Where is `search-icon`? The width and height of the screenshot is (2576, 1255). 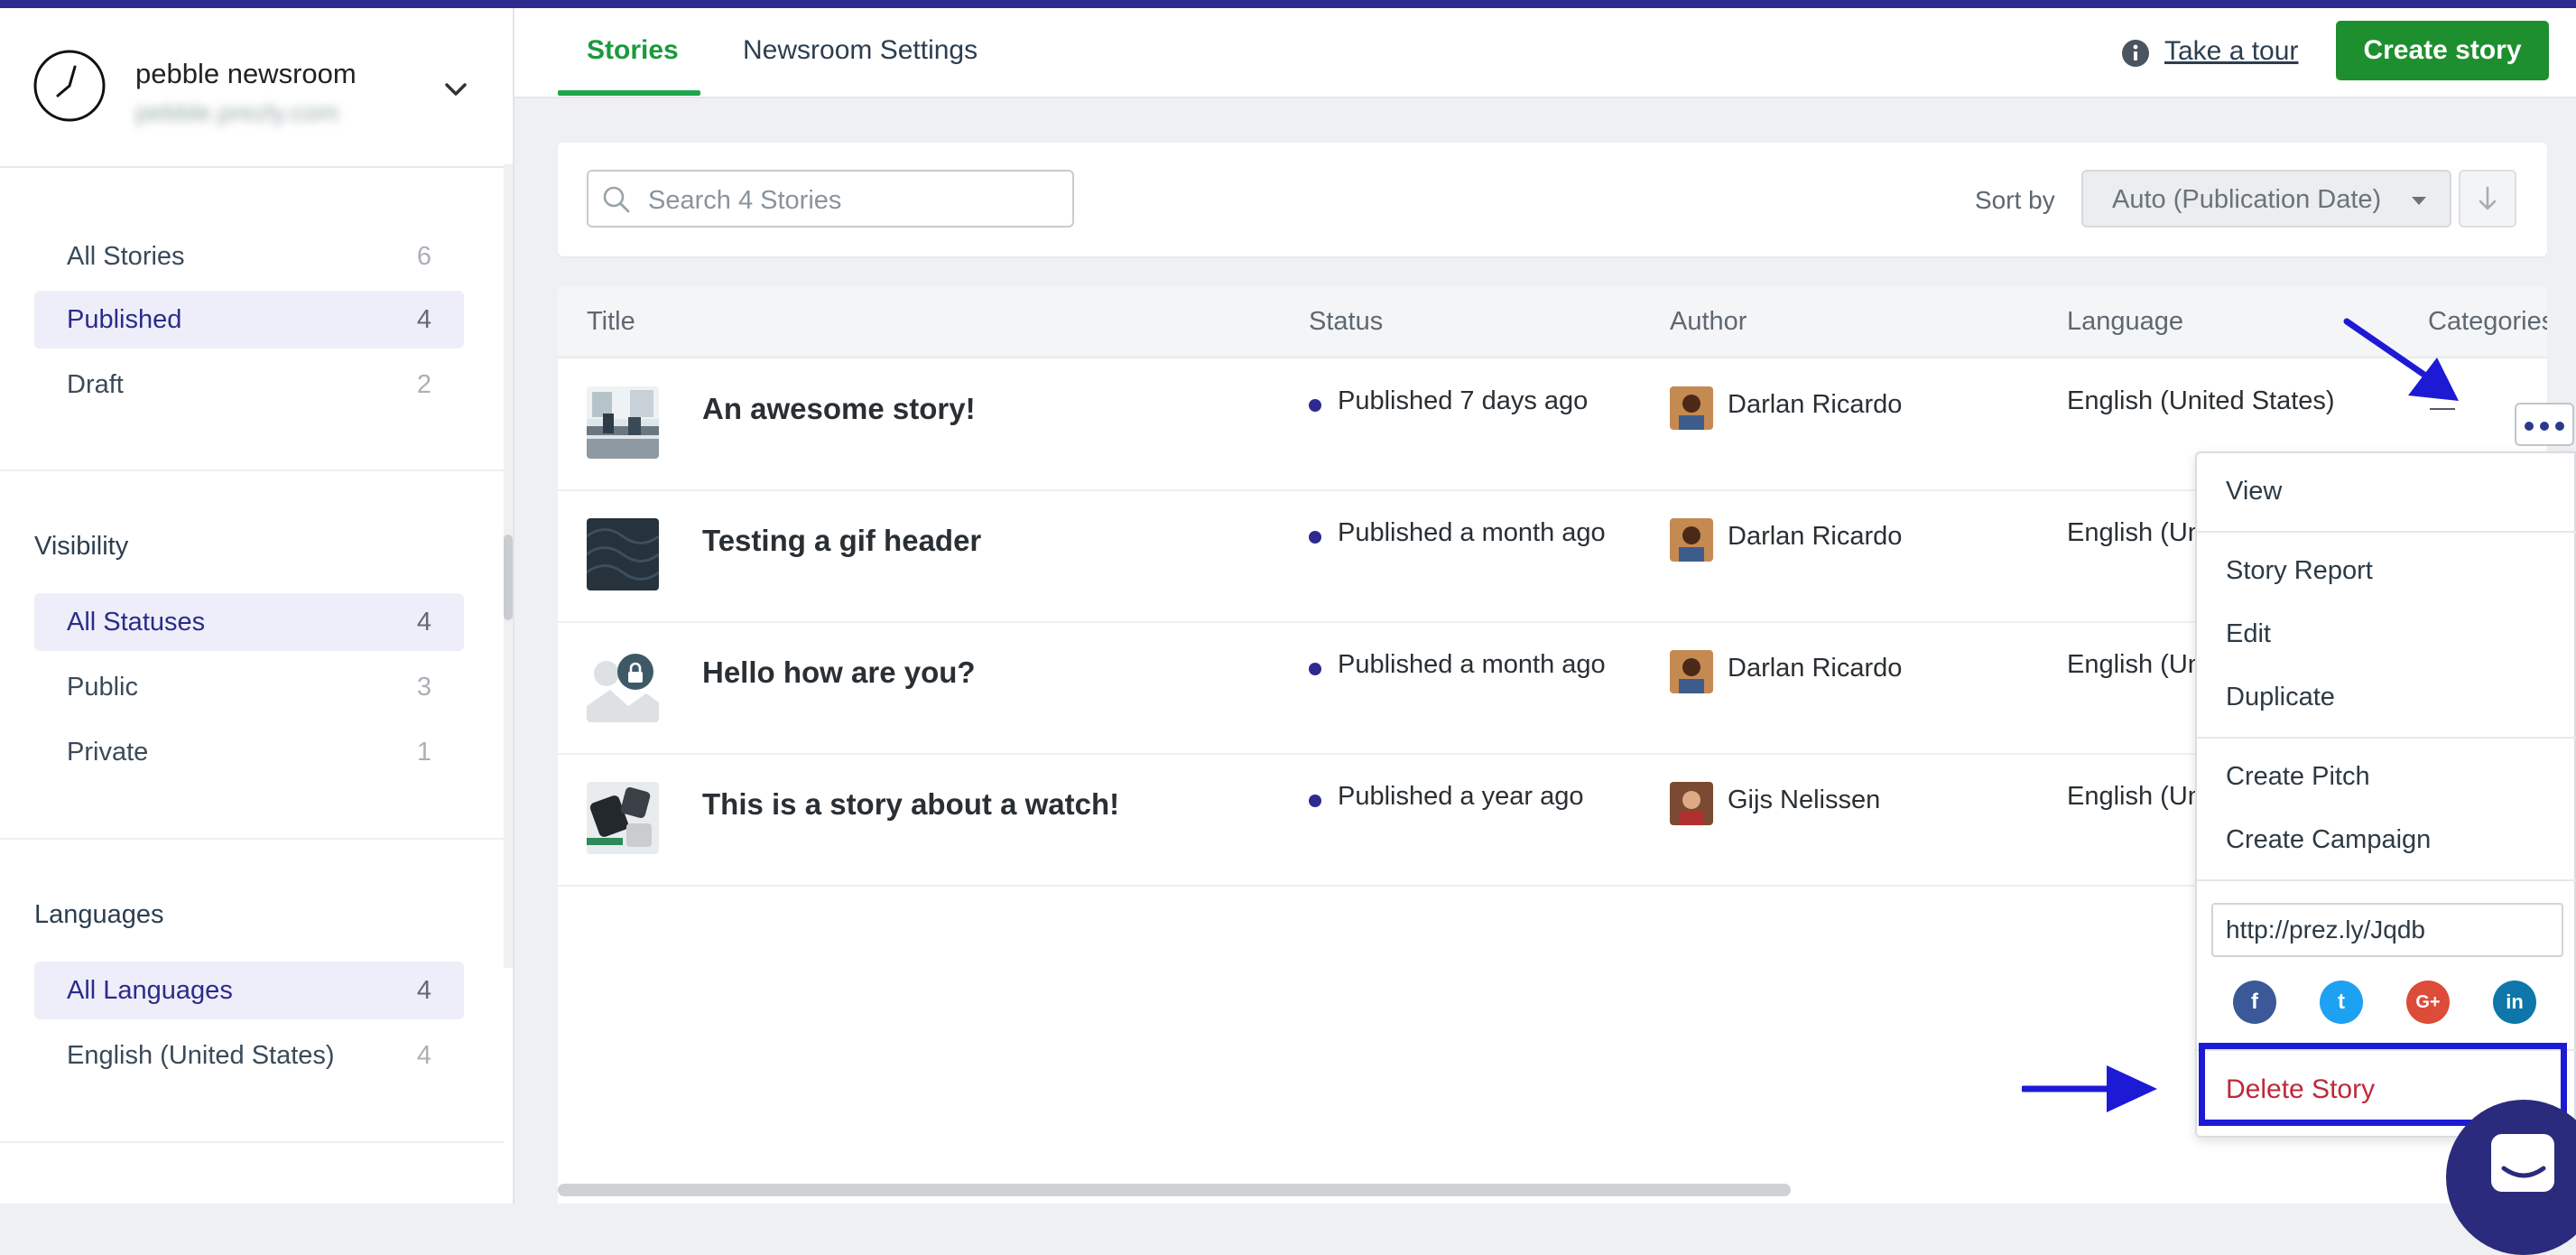 search-icon is located at coordinates (616, 199).